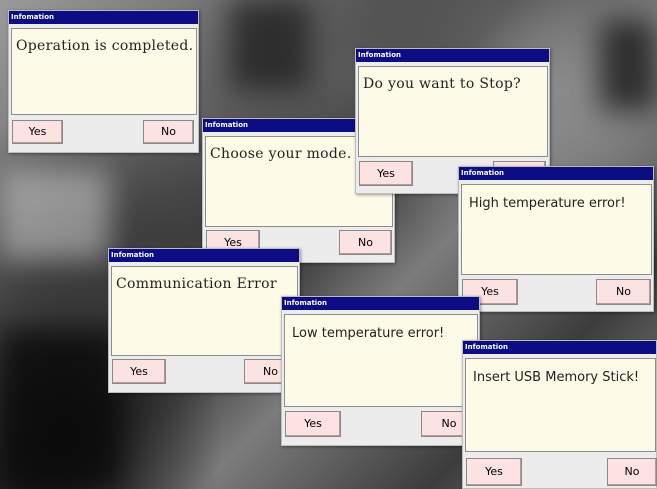 This screenshot has width=657, height=489. What do you see at coordinates (381, 360) in the screenshot?
I see `dialog-message: Low temperature error!` at bounding box center [381, 360].